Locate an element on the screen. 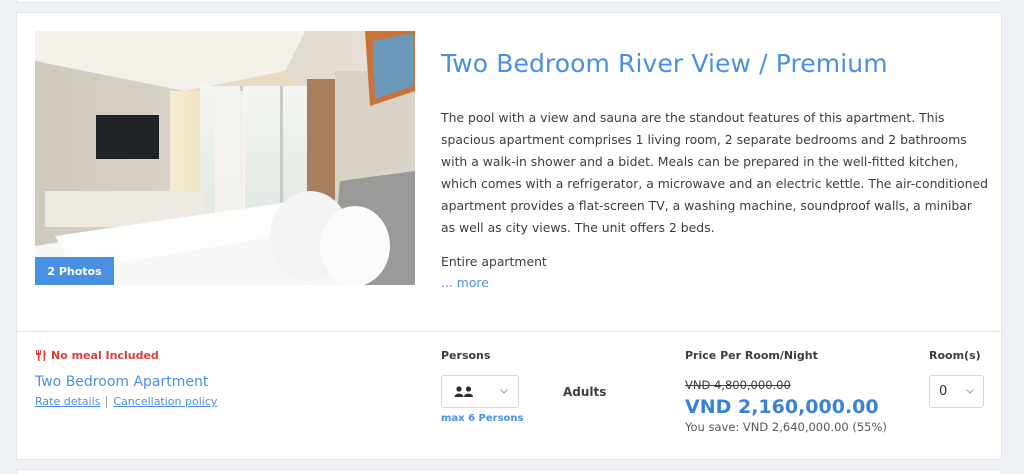 The width and height of the screenshot is (1024, 474). meal-label: No meal Included is located at coordinates (105, 355).